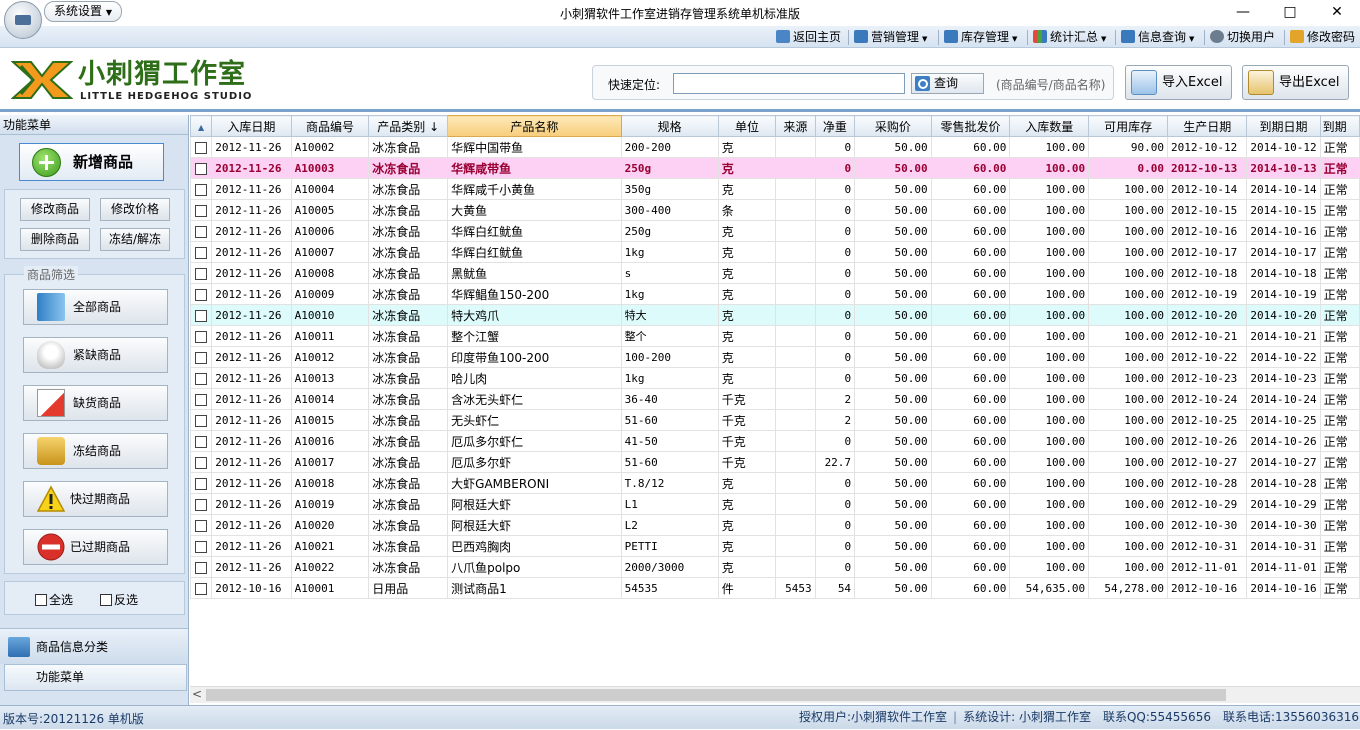 The height and width of the screenshot is (730, 1360). What do you see at coordinates (890, 37) in the screenshot?
I see `menu-sales: 营销管理 ▼` at bounding box center [890, 37].